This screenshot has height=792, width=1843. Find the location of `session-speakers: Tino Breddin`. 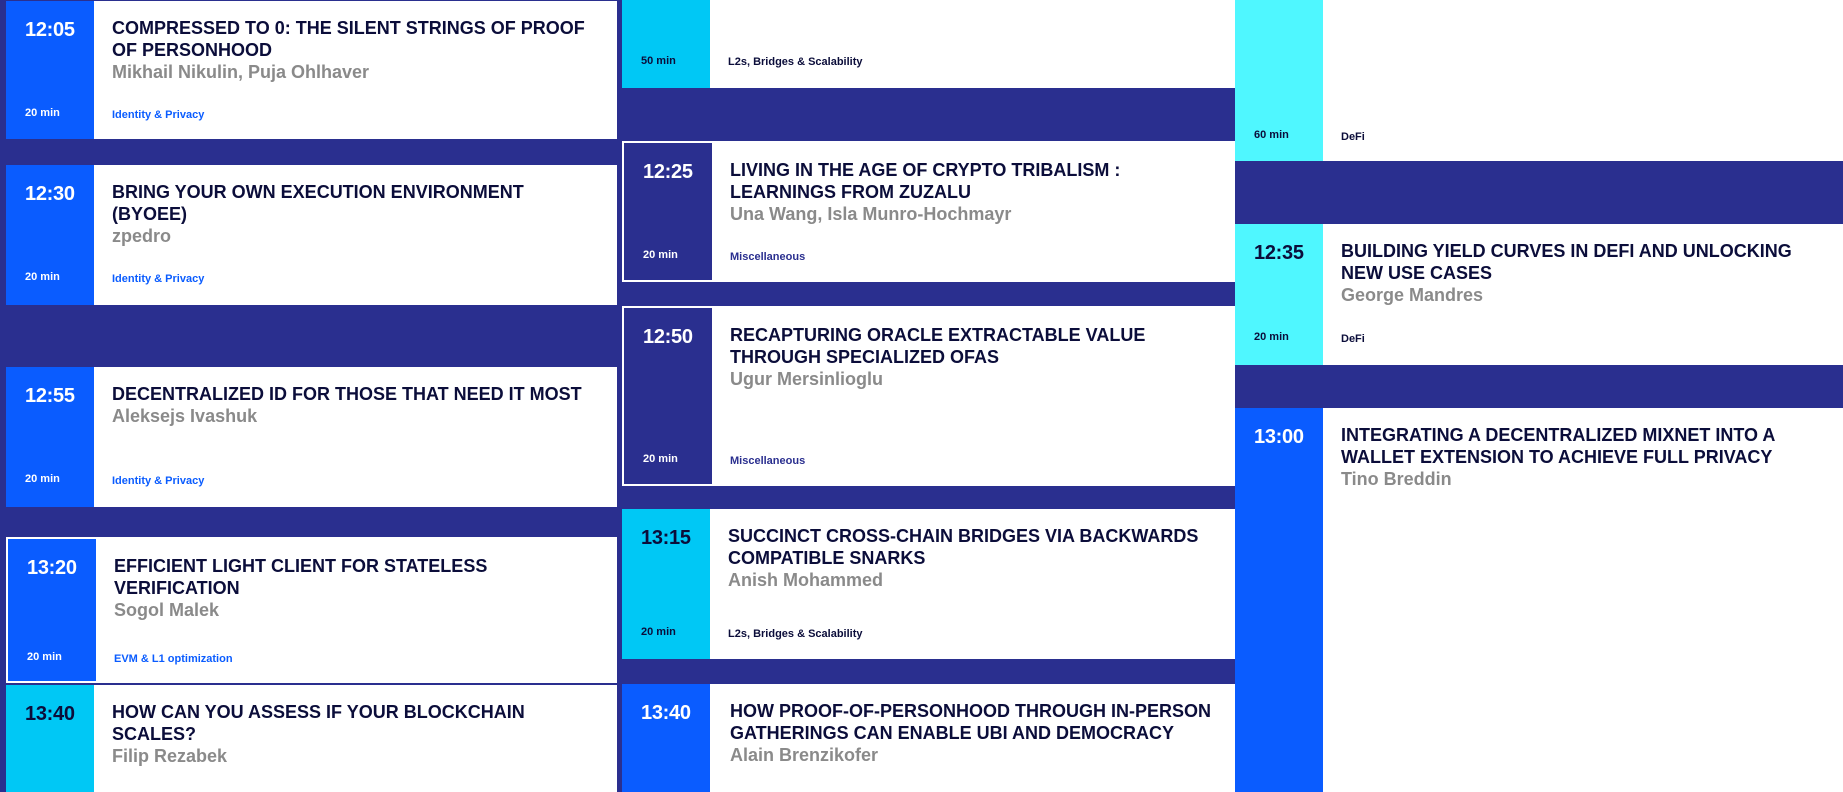

session-speakers: Tino Breddin is located at coordinates (1396, 479).